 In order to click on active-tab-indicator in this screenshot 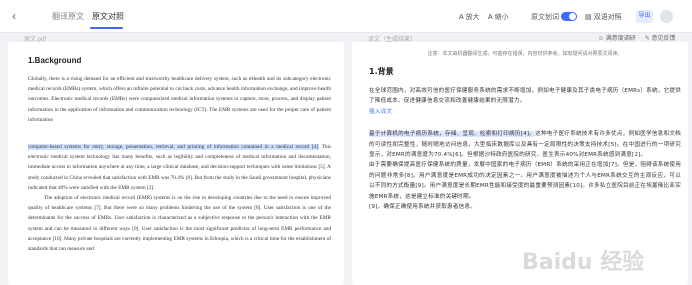, I will do `click(106, 28)`.